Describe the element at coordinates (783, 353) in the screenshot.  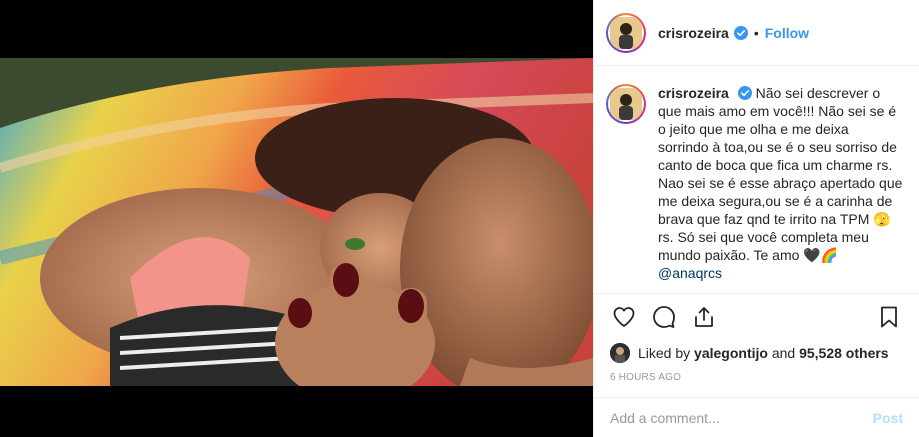
I see `likes-and: and` at that location.